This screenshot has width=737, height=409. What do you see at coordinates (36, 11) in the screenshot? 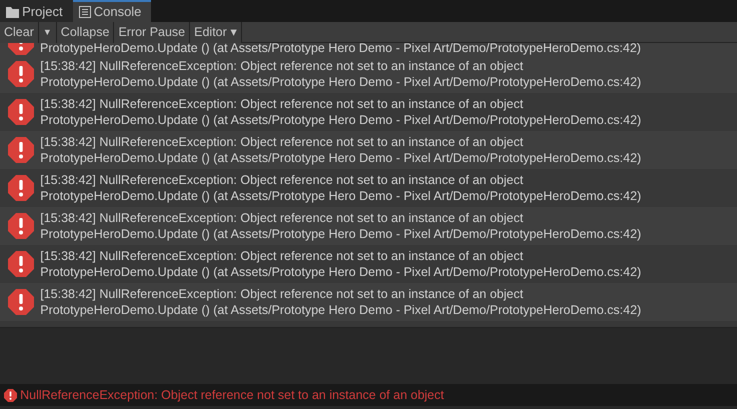
I see `tab: Project` at bounding box center [36, 11].